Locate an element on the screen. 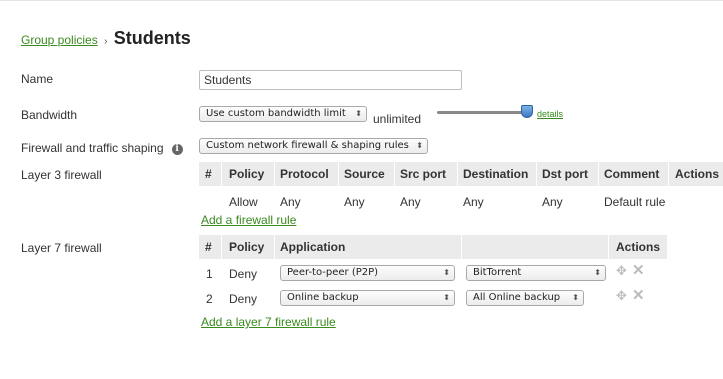 This screenshot has width=723, height=379. layer7-application-value: Online backup is located at coordinates (323, 297).